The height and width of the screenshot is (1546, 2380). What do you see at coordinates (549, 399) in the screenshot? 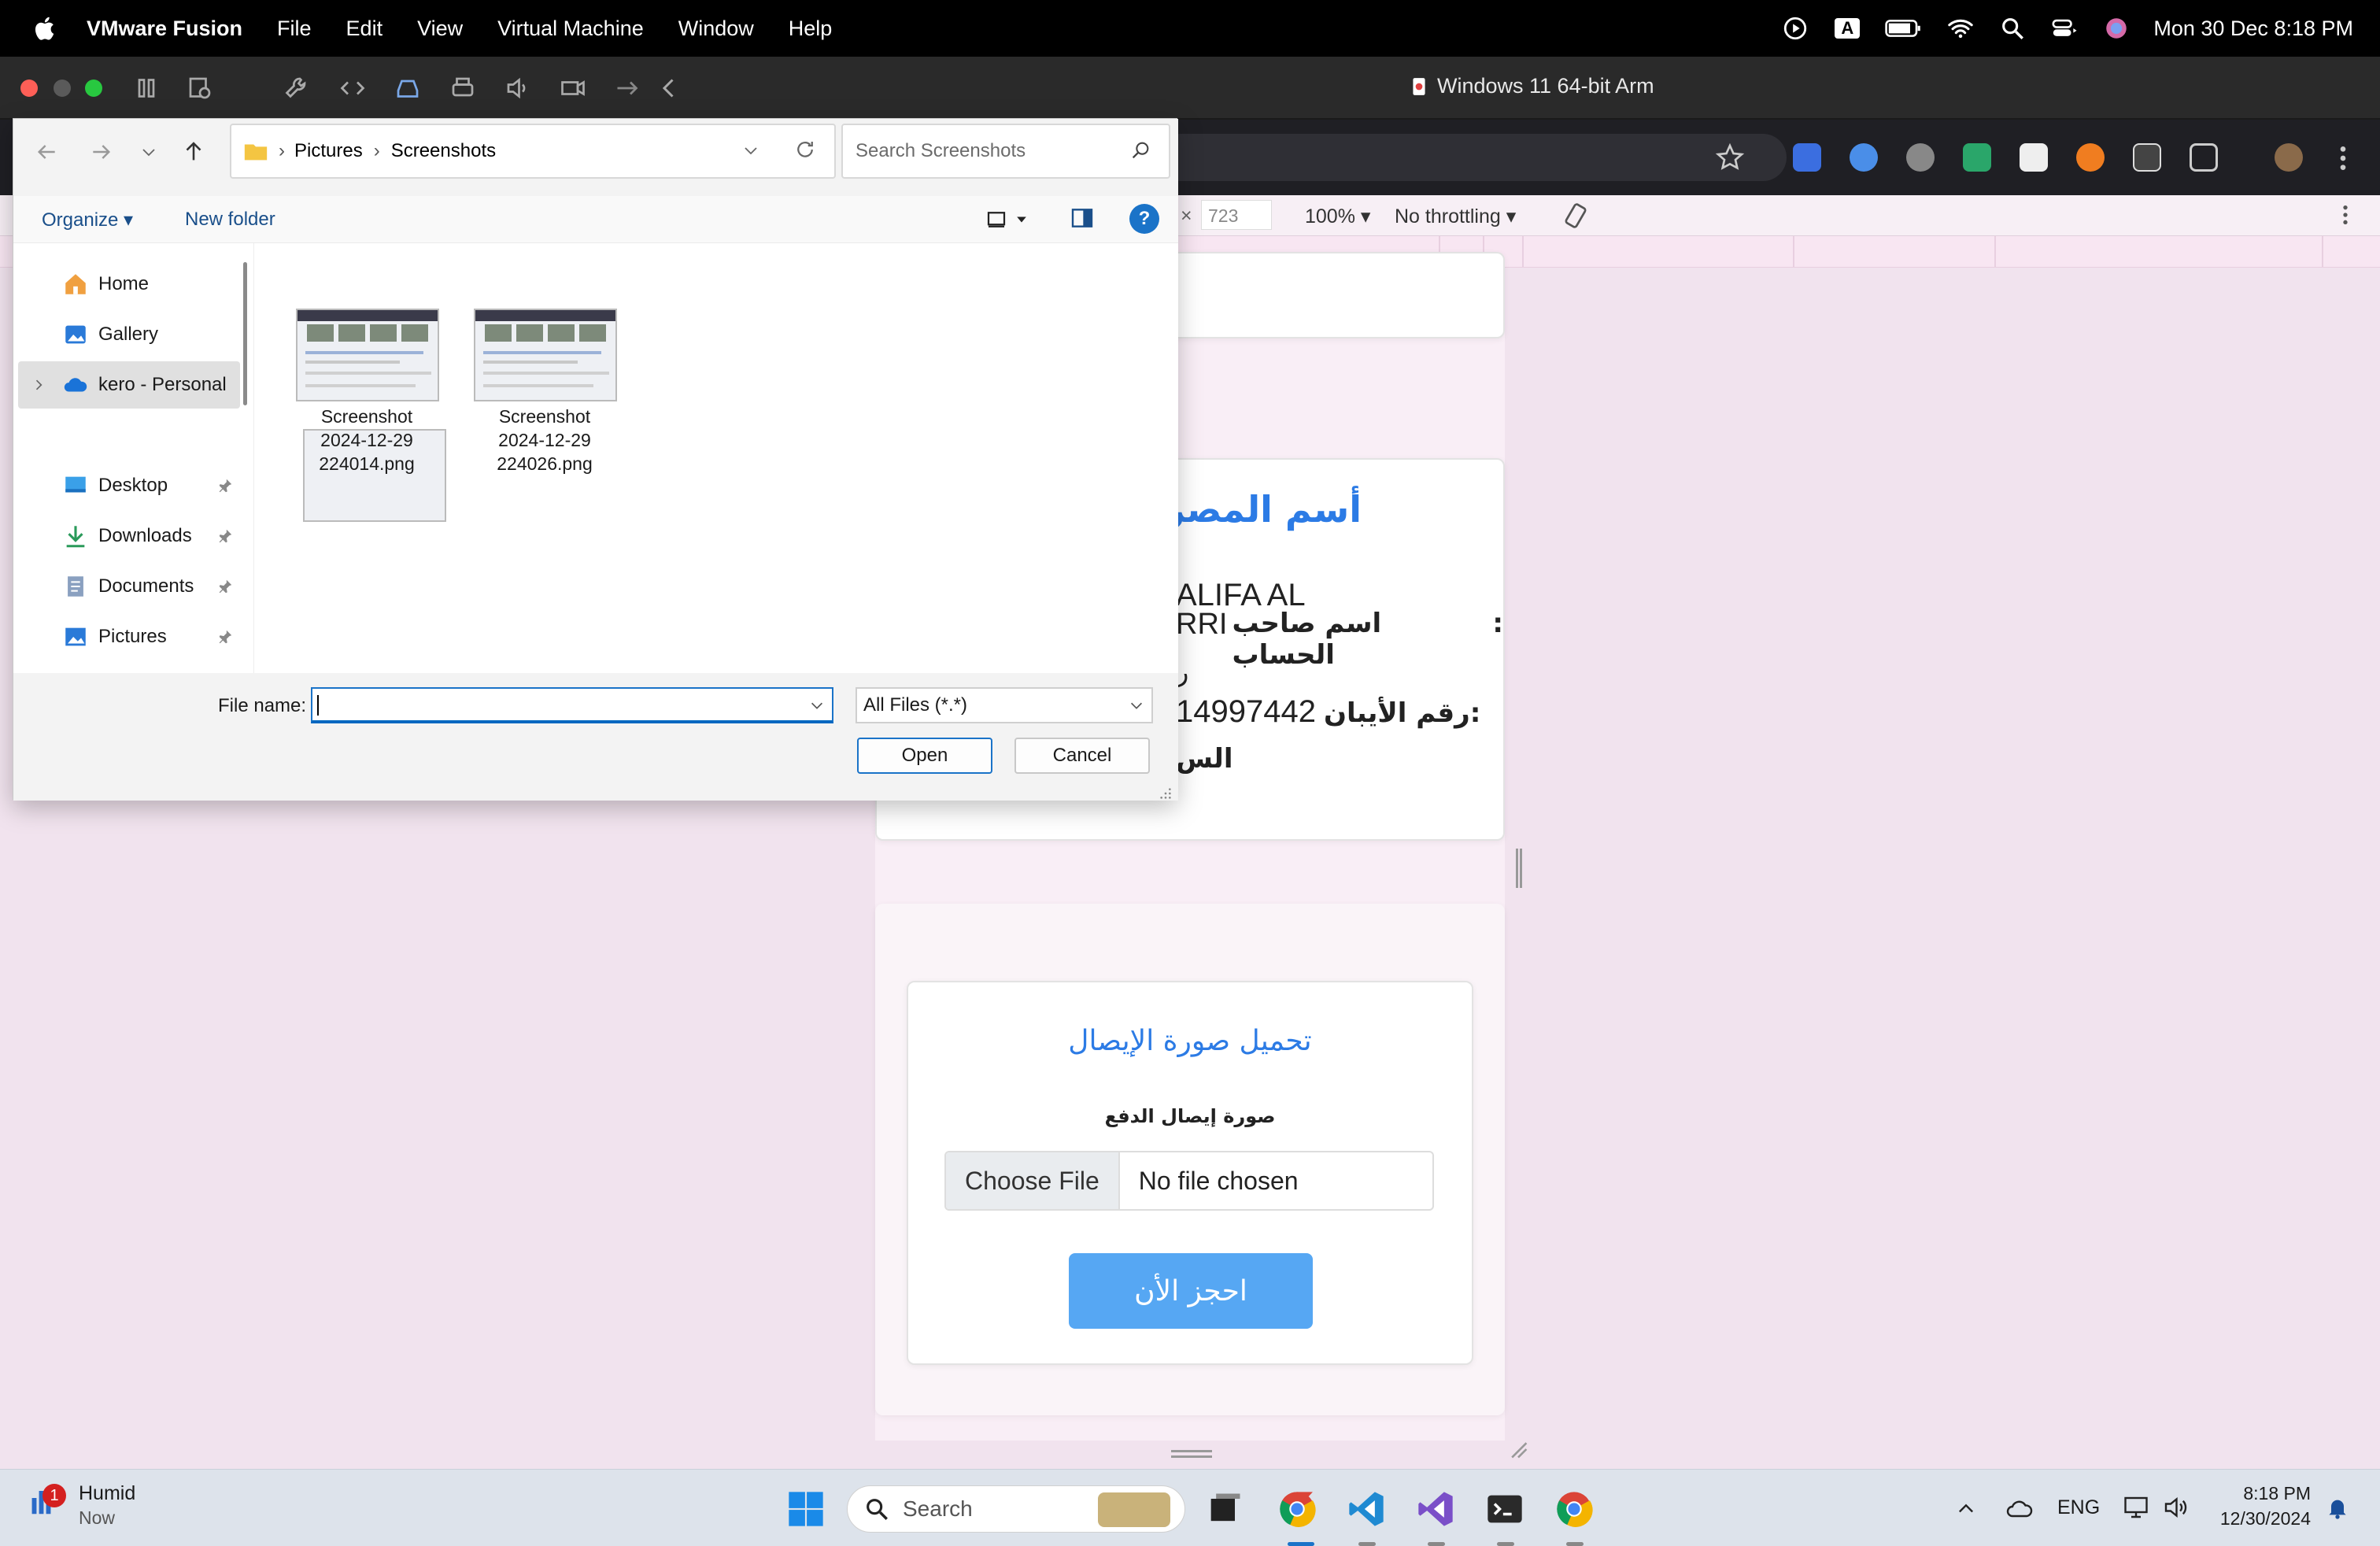
I see `file-item-2: Screenshot 2024-12-29 224026.png` at bounding box center [549, 399].